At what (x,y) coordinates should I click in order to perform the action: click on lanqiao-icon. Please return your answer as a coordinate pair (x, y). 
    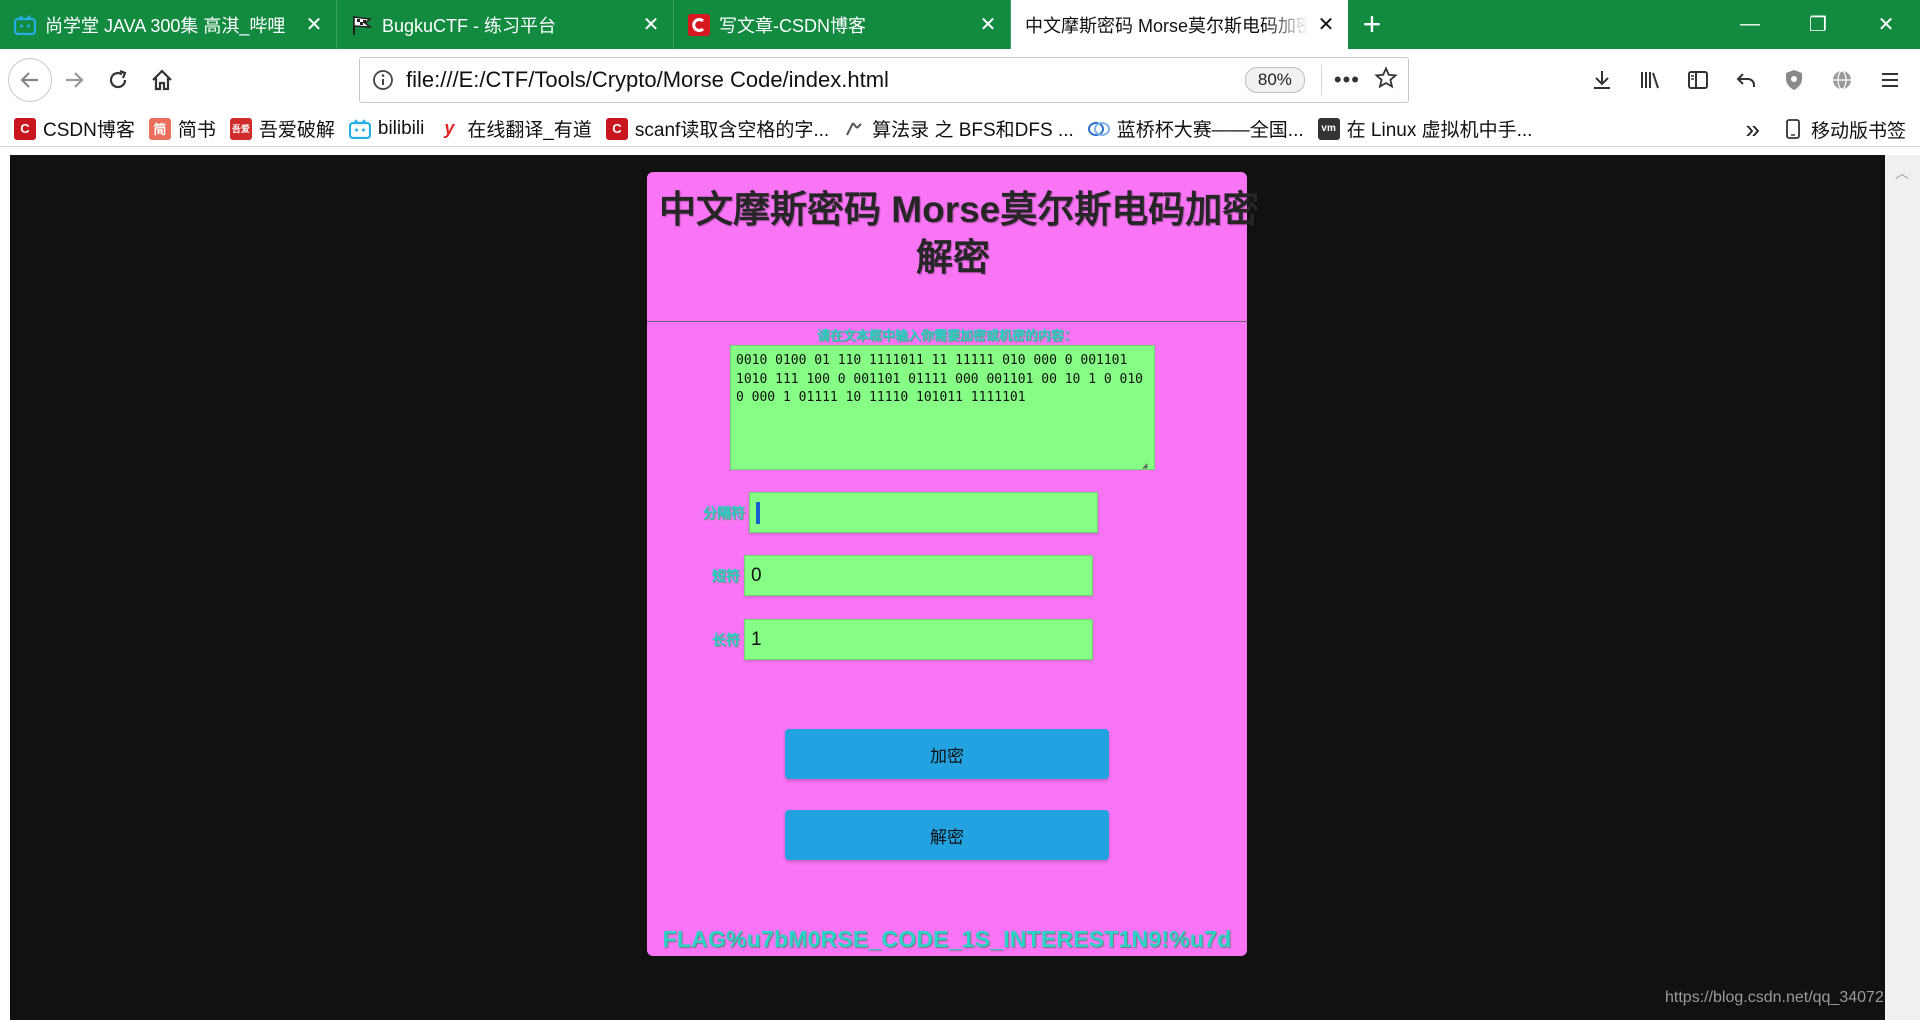
    Looking at the image, I should click on (1098, 129).